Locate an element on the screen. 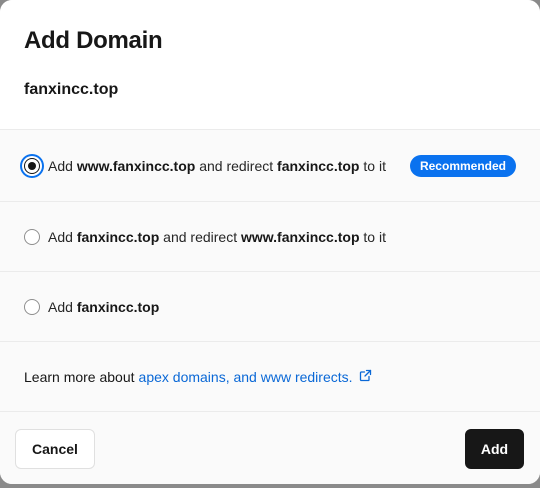 The width and height of the screenshot is (540, 488). radio-button-selected is located at coordinates (32, 165).